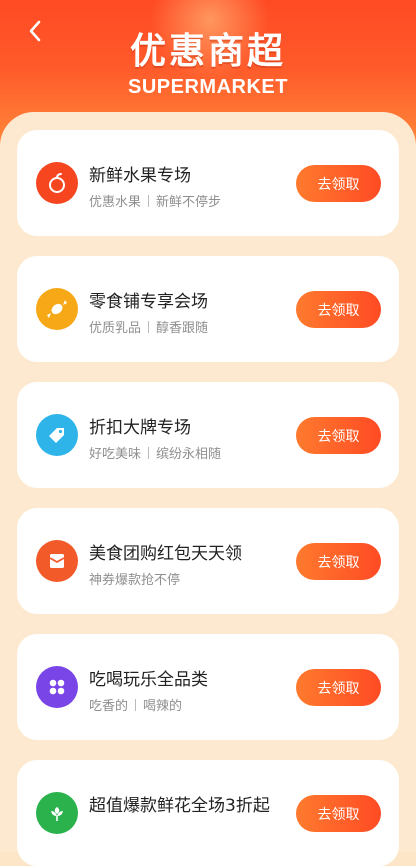 This screenshot has height=866, width=416. I want to click on card-tag: 优质乳品, so click(115, 328).